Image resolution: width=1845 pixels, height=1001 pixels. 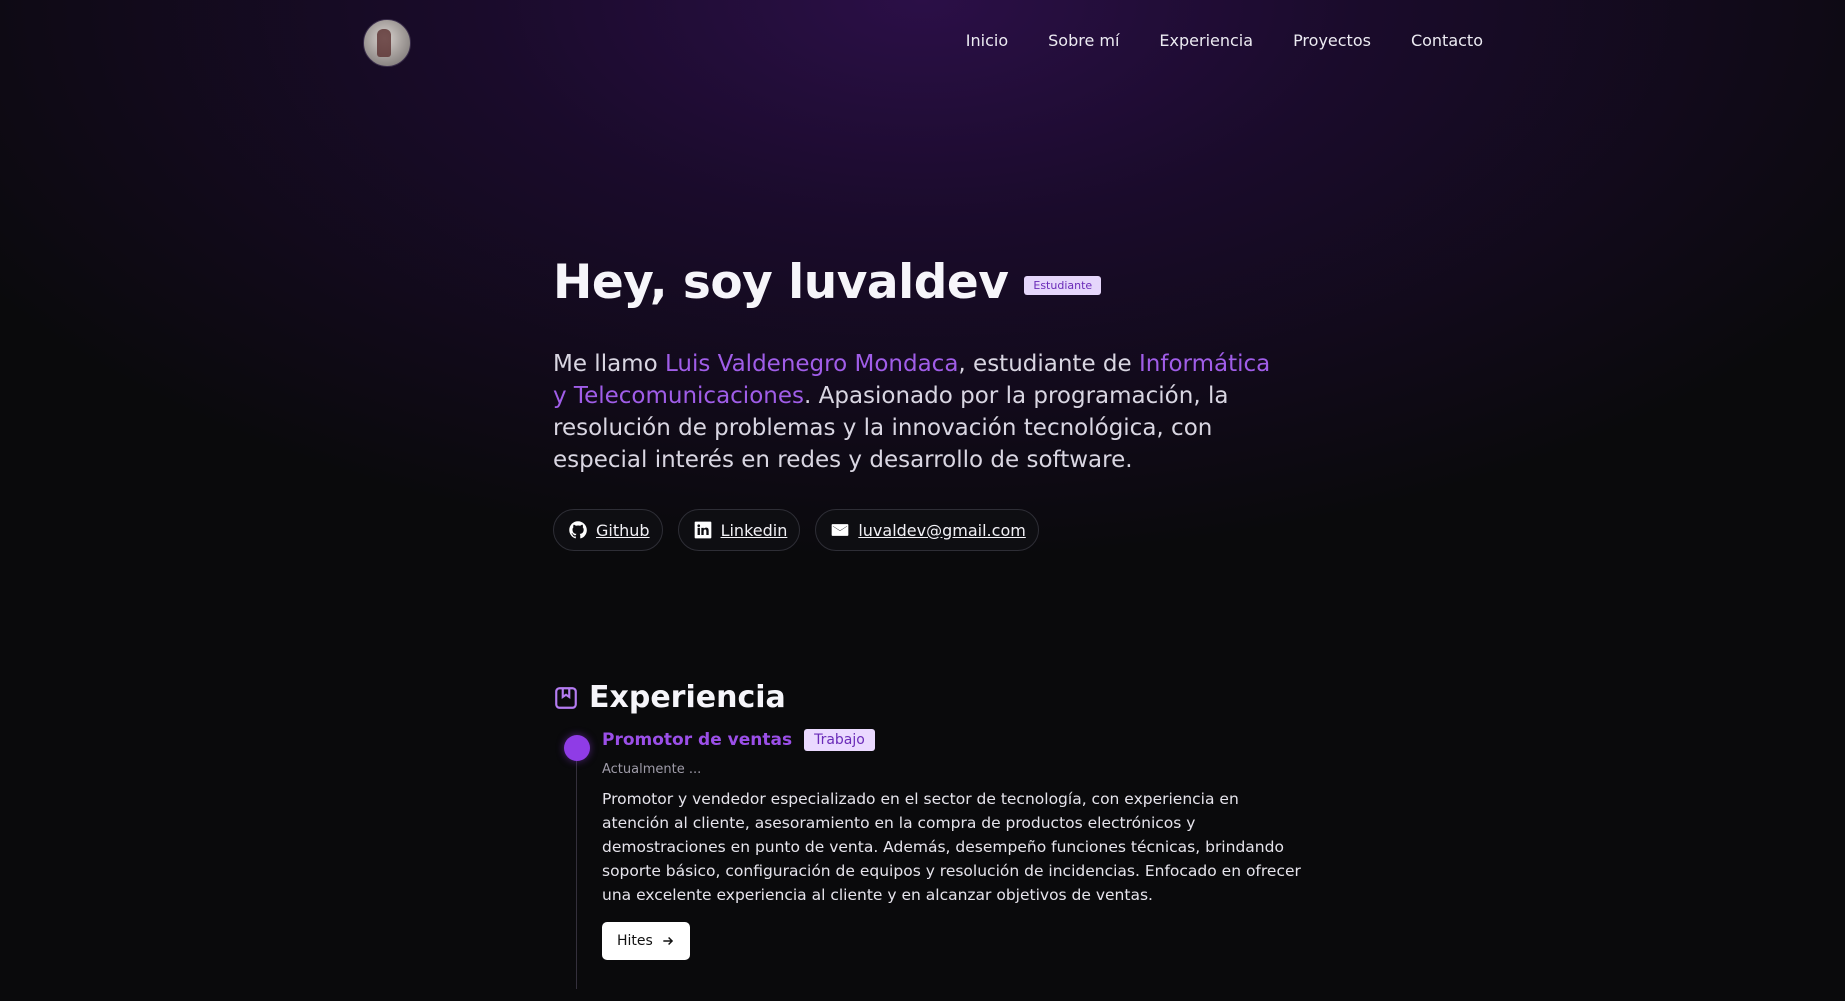 I want to click on email-button: luvaldev@gmail.com, so click(x=927, y=530).